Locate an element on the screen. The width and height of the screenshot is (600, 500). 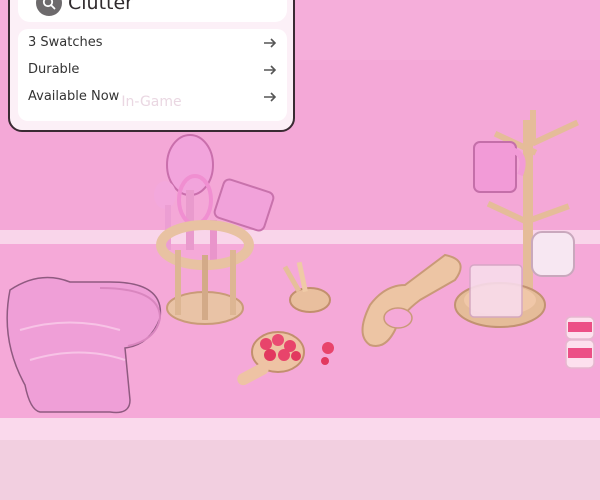
search-icon is located at coordinates (49, 5).